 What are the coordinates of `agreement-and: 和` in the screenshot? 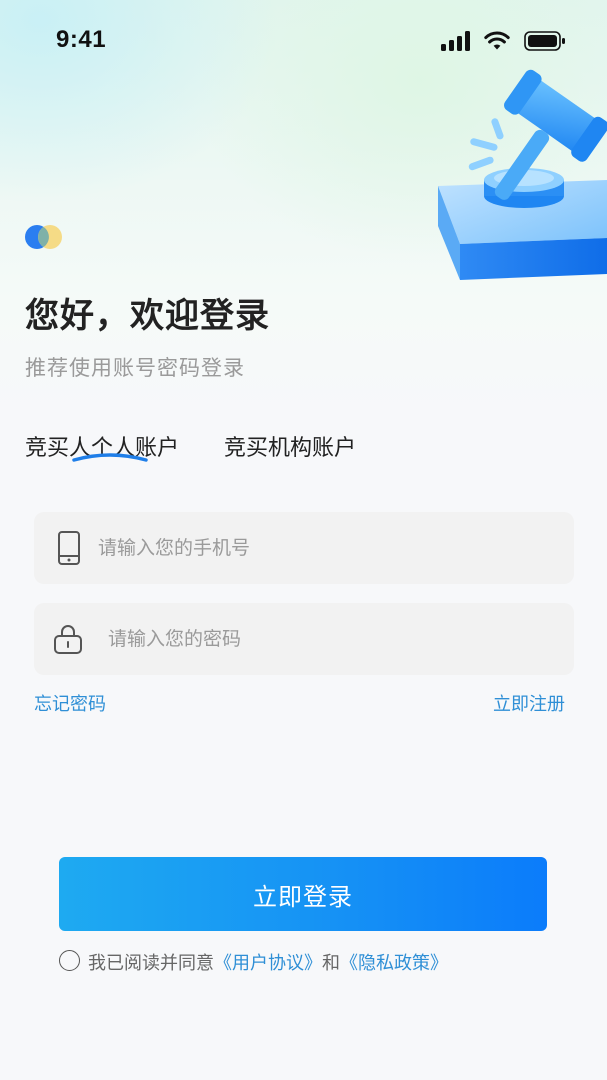 It's located at (331, 963).